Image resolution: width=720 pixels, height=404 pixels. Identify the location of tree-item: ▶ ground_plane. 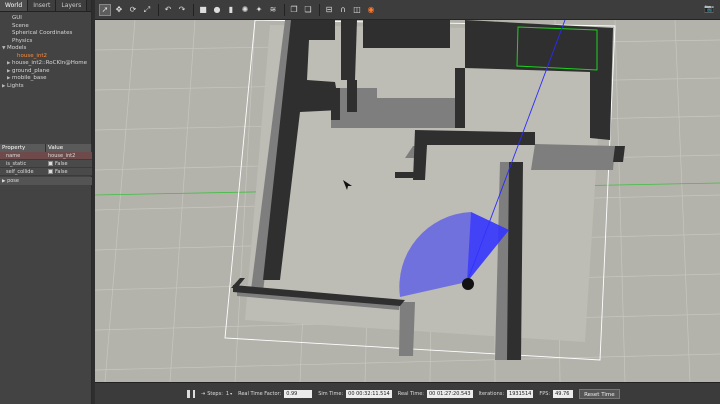
(45, 72).